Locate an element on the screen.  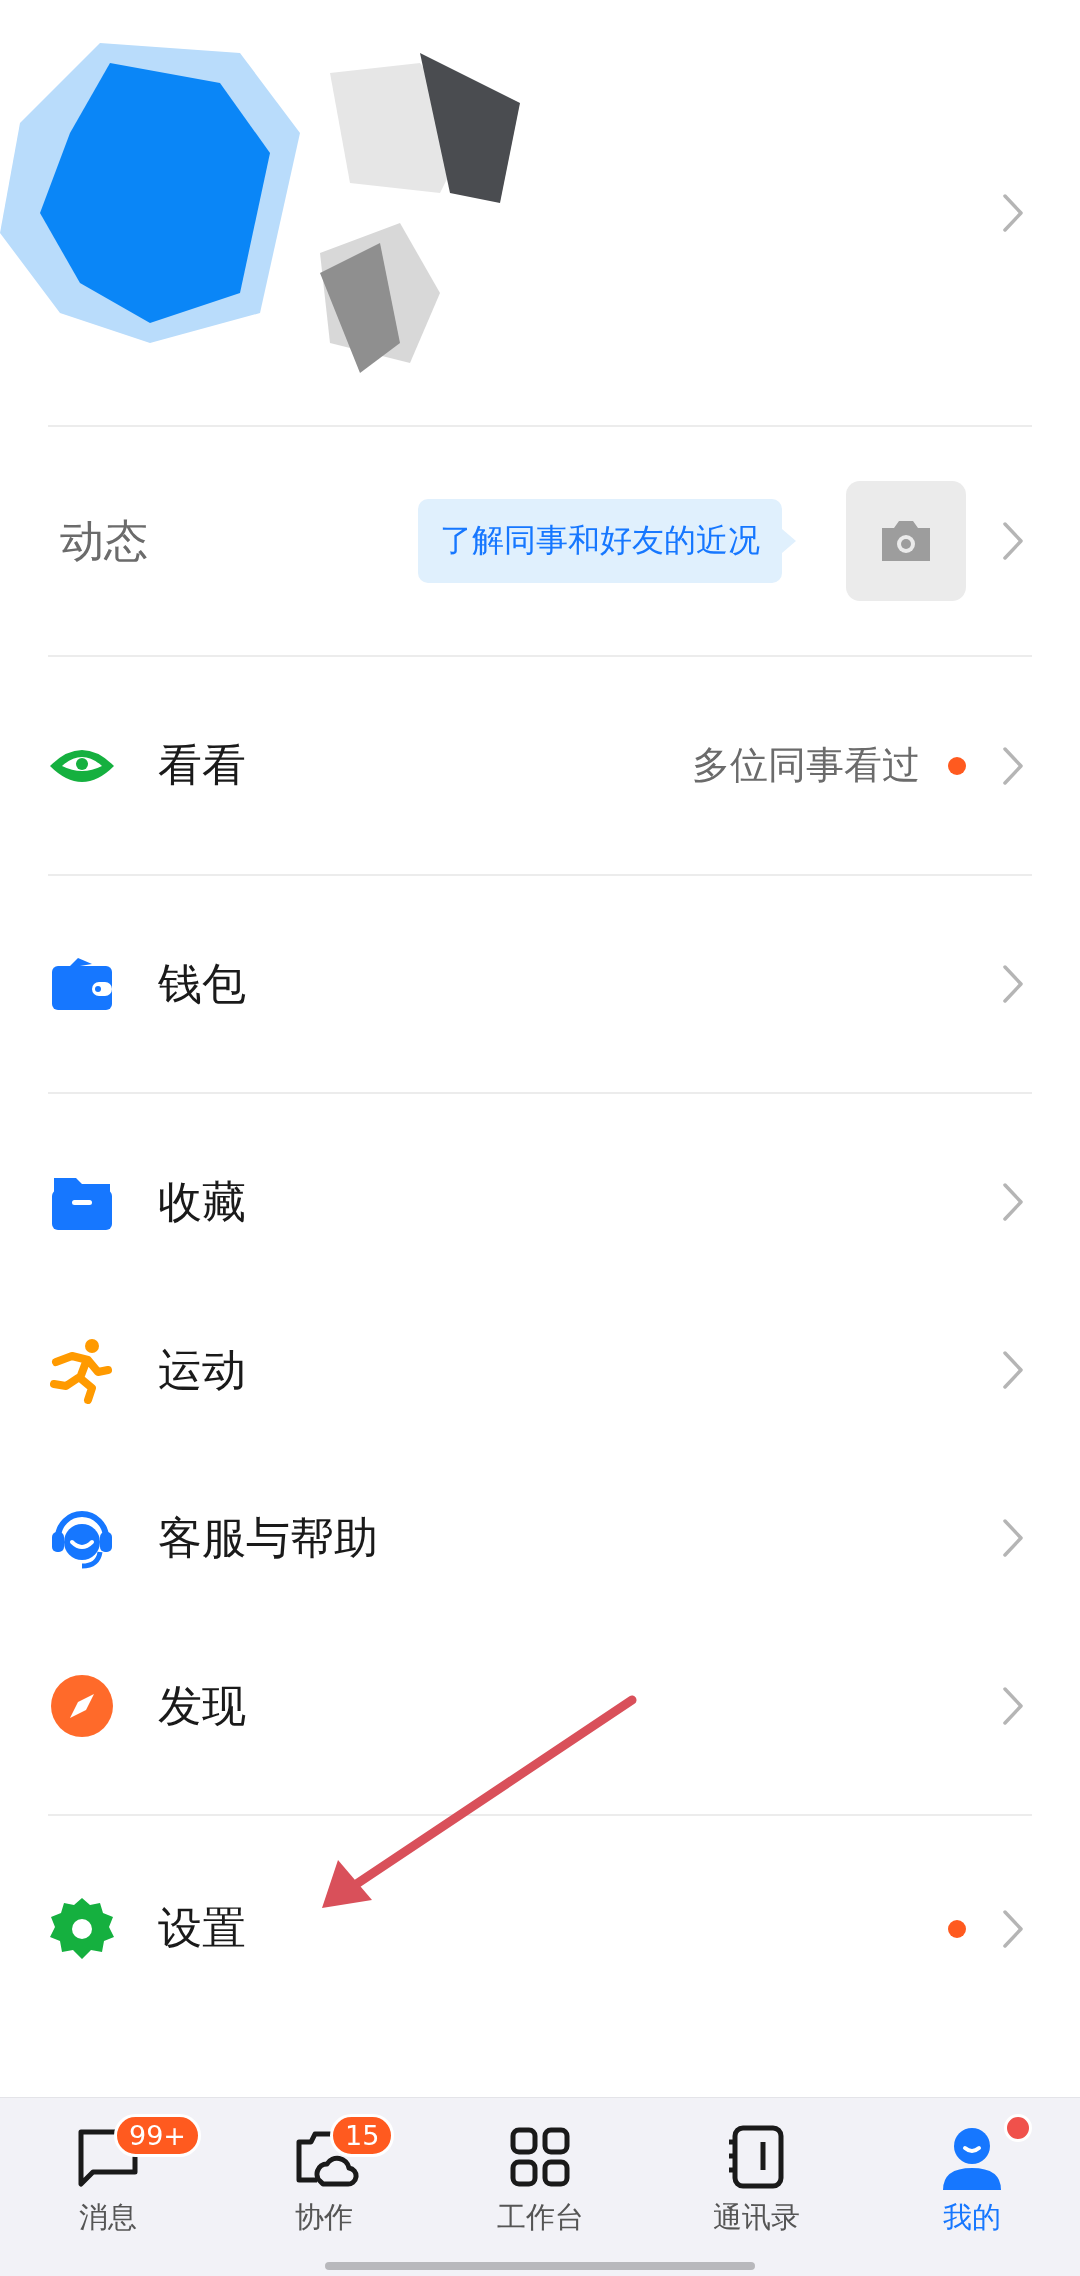
menu-label: 客服与帮助 is located at coordinates (268, 1537).